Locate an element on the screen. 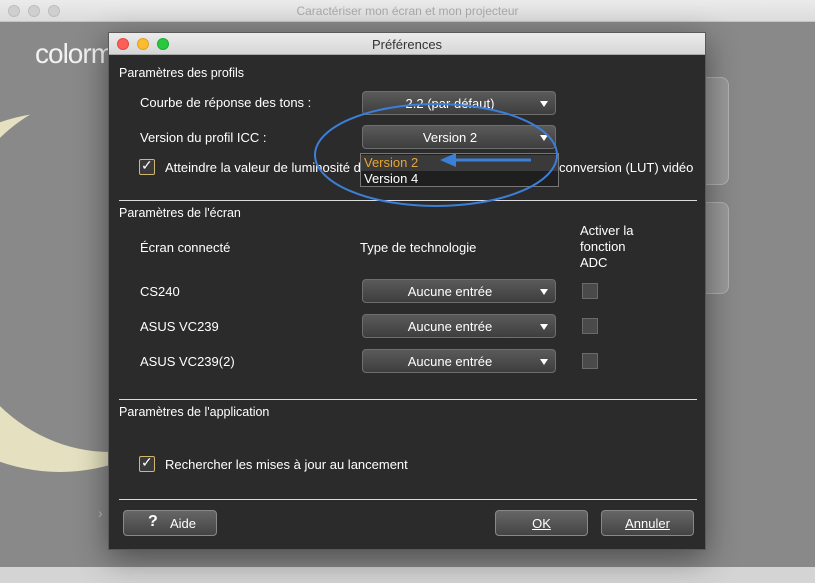 The height and width of the screenshot is (583, 815). column-header-connected-screen: Écran connecté is located at coordinates (185, 247).